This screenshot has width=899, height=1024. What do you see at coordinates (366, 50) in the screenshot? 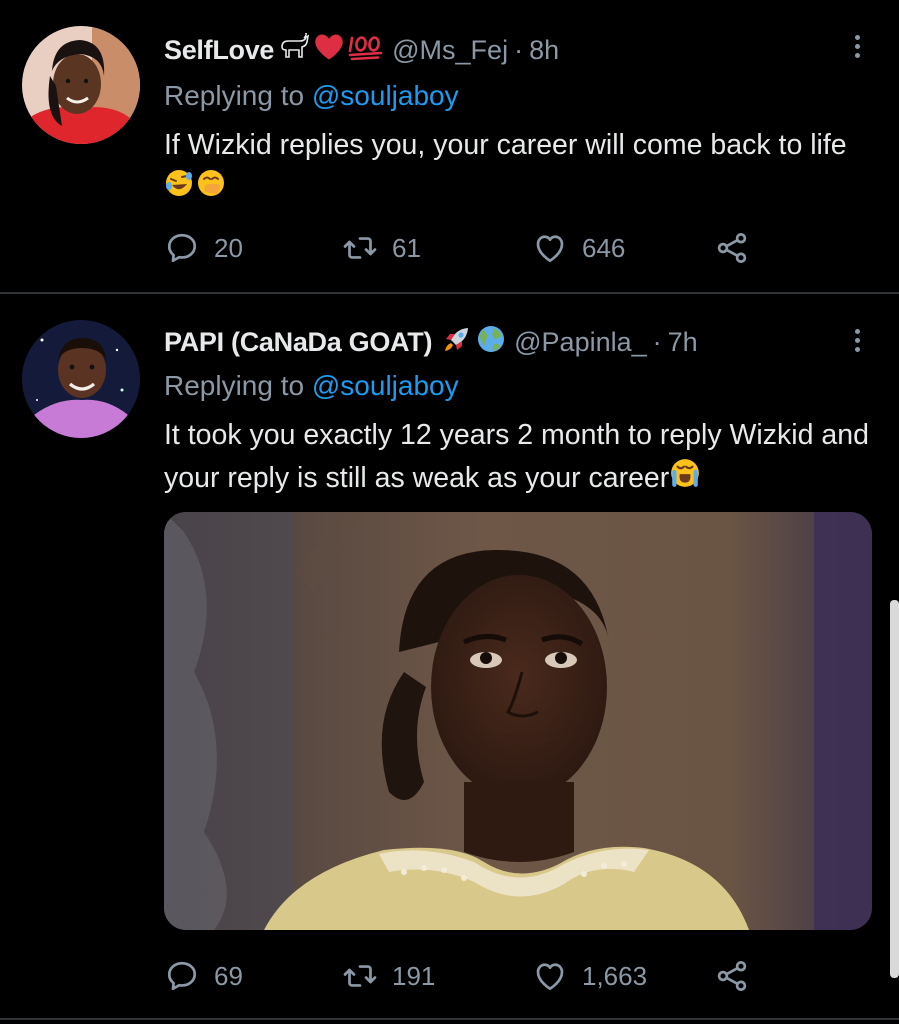
I see `hundred-emoji` at bounding box center [366, 50].